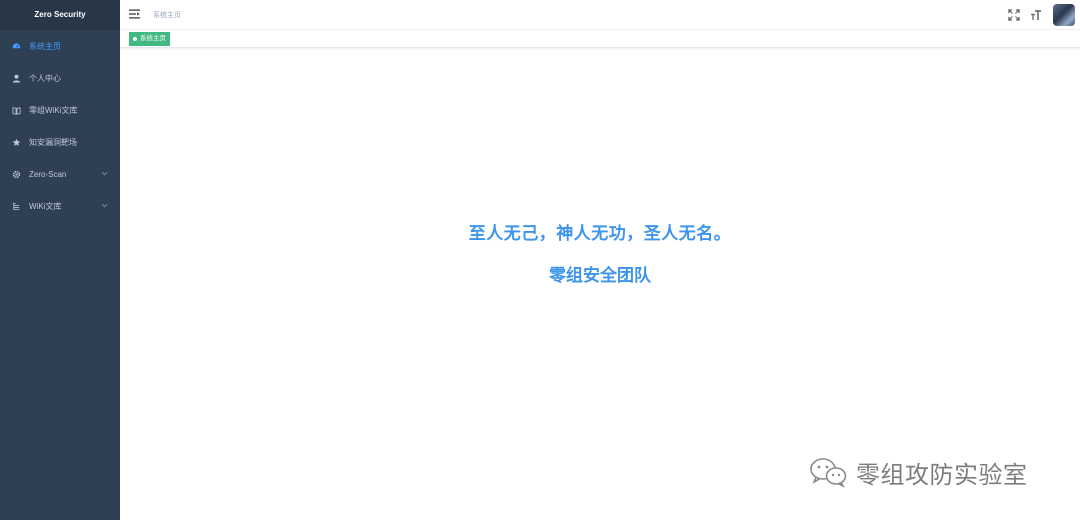 This screenshot has height=520, width=1080. What do you see at coordinates (1014, 15) in the screenshot?
I see `fullscreen-icon` at bounding box center [1014, 15].